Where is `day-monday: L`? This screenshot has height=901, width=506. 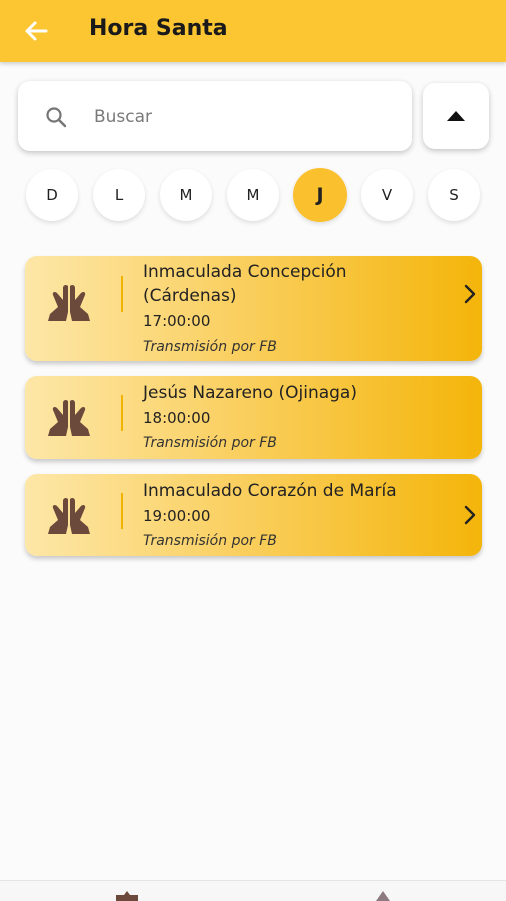
day-monday: L is located at coordinates (119, 195).